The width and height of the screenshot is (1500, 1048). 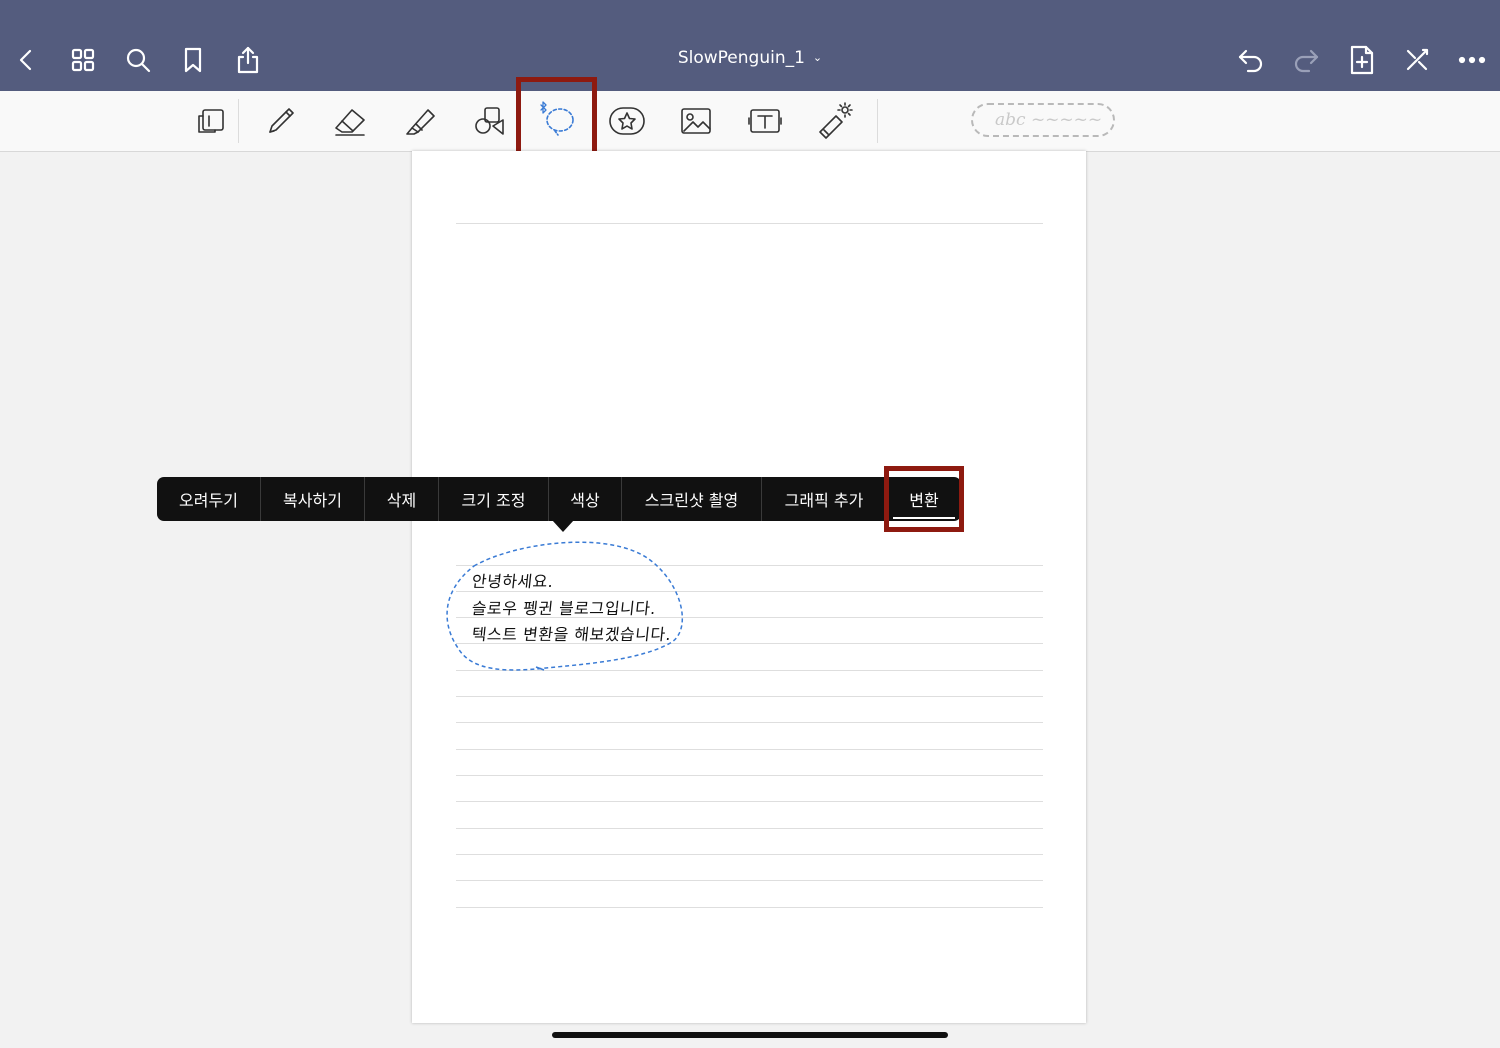 What do you see at coordinates (750, 1035) in the screenshot?
I see `home-indicator` at bounding box center [750, 1035].